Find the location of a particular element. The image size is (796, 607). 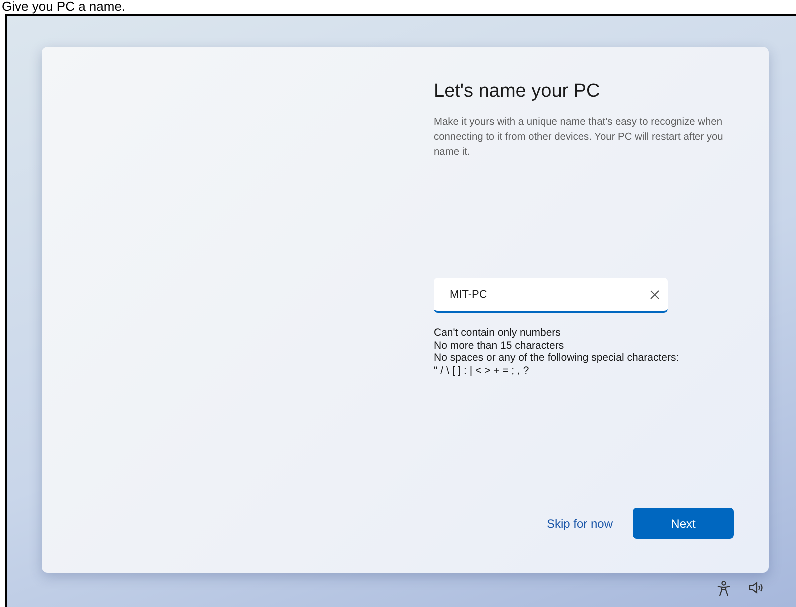

rule-text: No more than 15 characters is located at coordinates (500, 346).